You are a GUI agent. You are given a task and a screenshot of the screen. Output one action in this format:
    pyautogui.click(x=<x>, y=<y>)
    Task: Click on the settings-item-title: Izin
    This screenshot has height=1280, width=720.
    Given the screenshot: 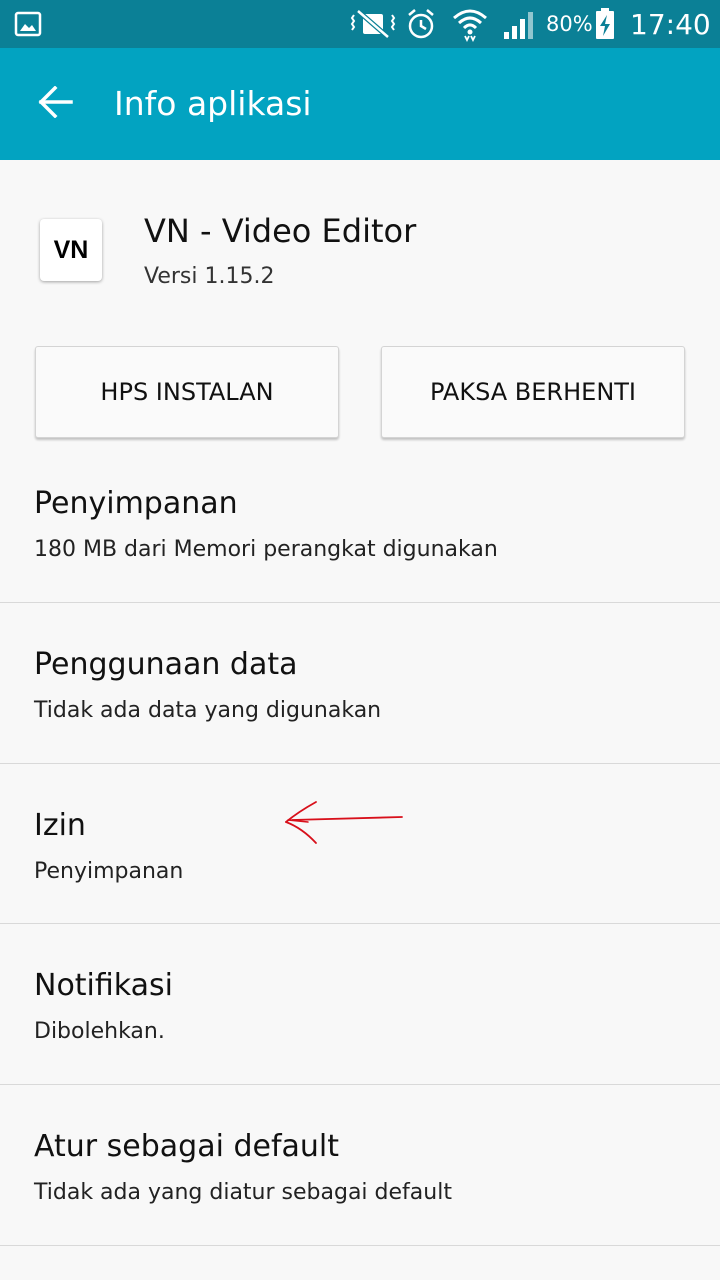 What is the action you would take?
    pyautogui.click(x=60, y=825)
    